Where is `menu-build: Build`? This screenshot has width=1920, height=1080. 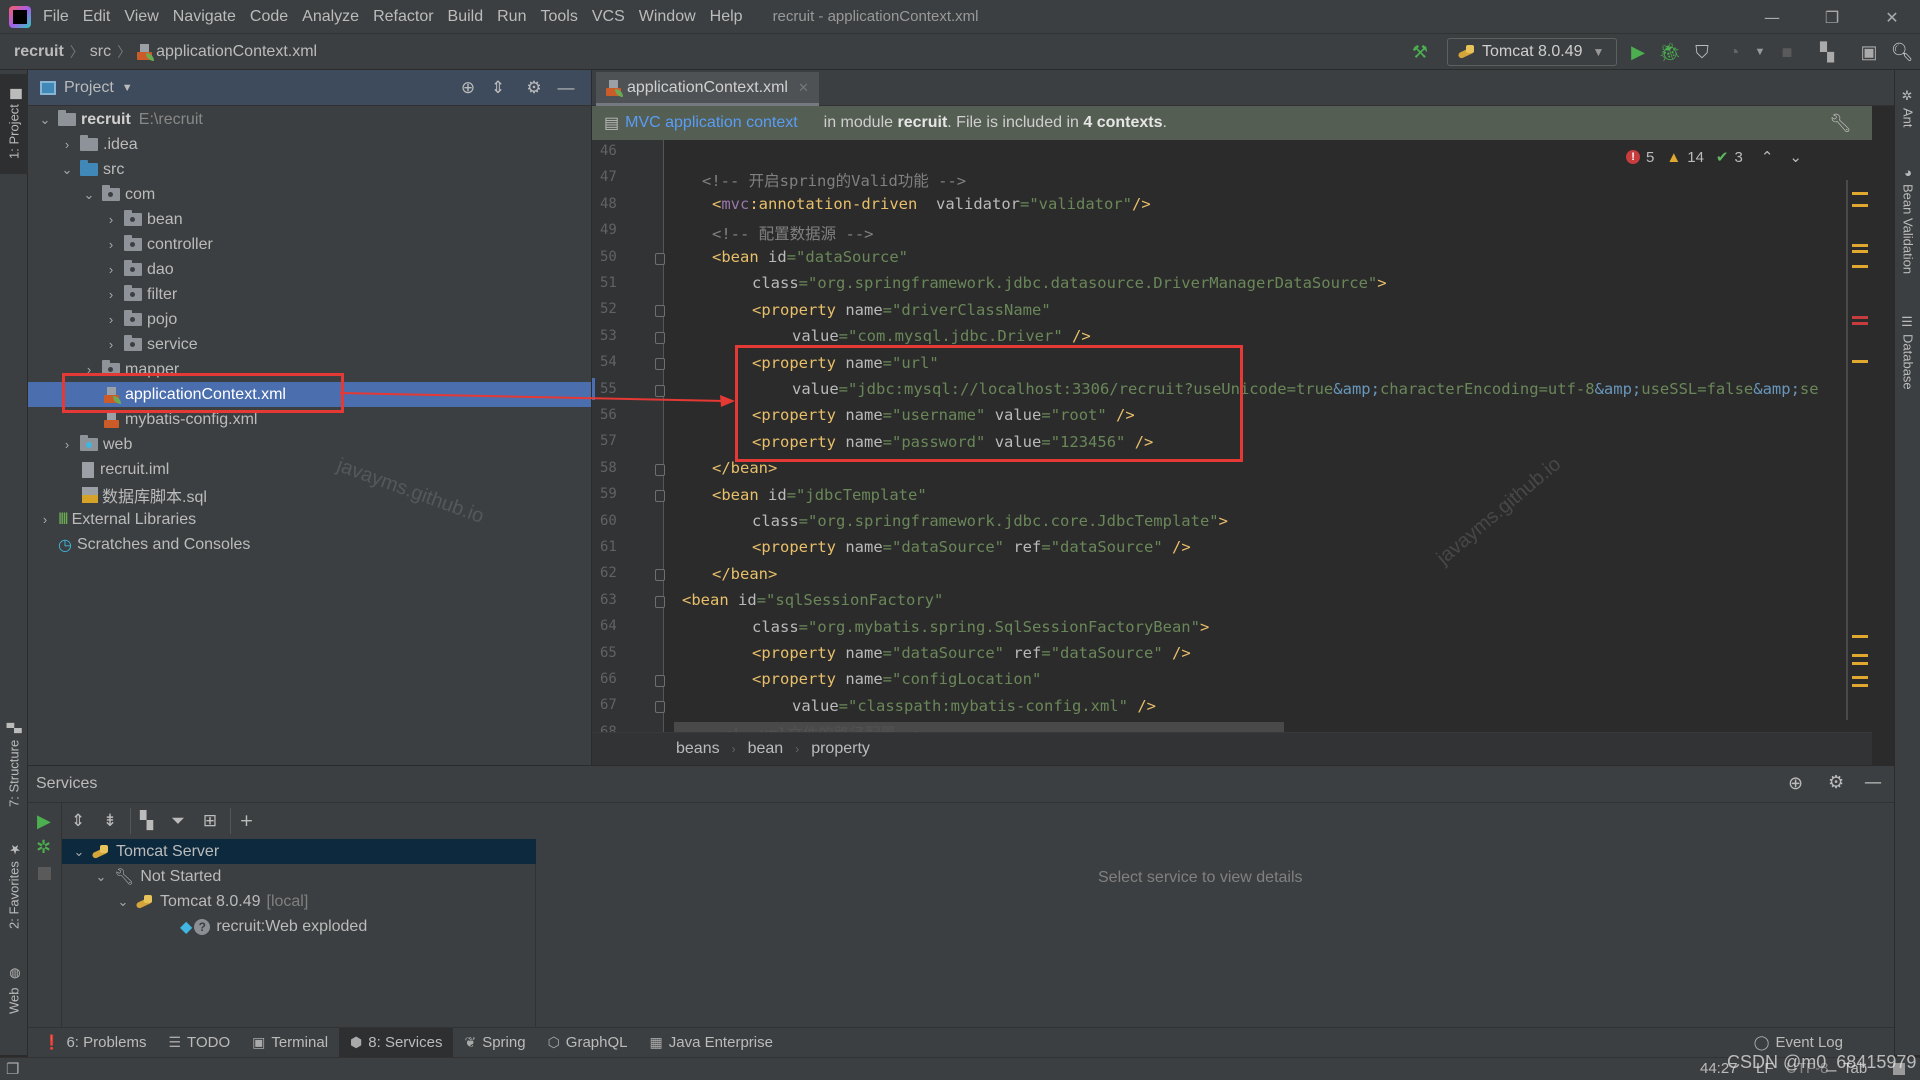 menu-build: Build is located at coordinates (466, 17).